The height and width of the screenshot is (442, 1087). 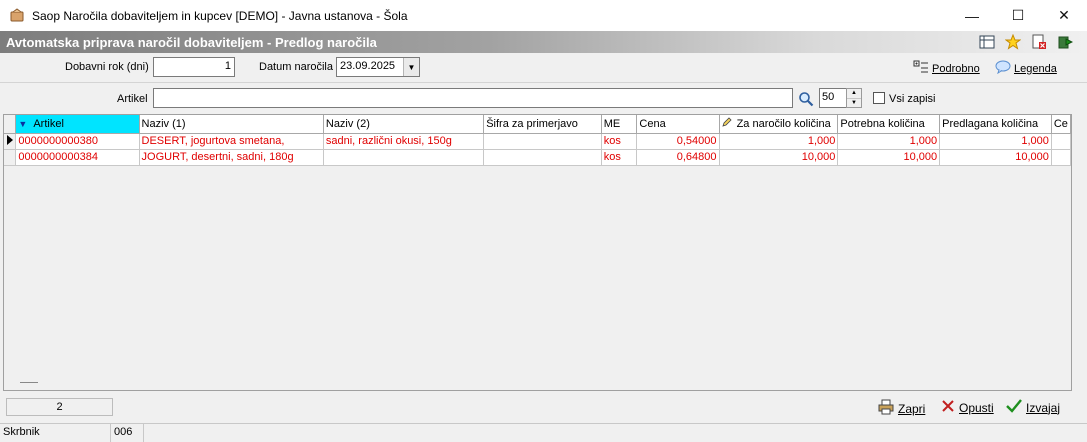 What do you see at coordinates (17, 16) in the screenshot?
I see `app-icon` at bounding box center [17, 16].